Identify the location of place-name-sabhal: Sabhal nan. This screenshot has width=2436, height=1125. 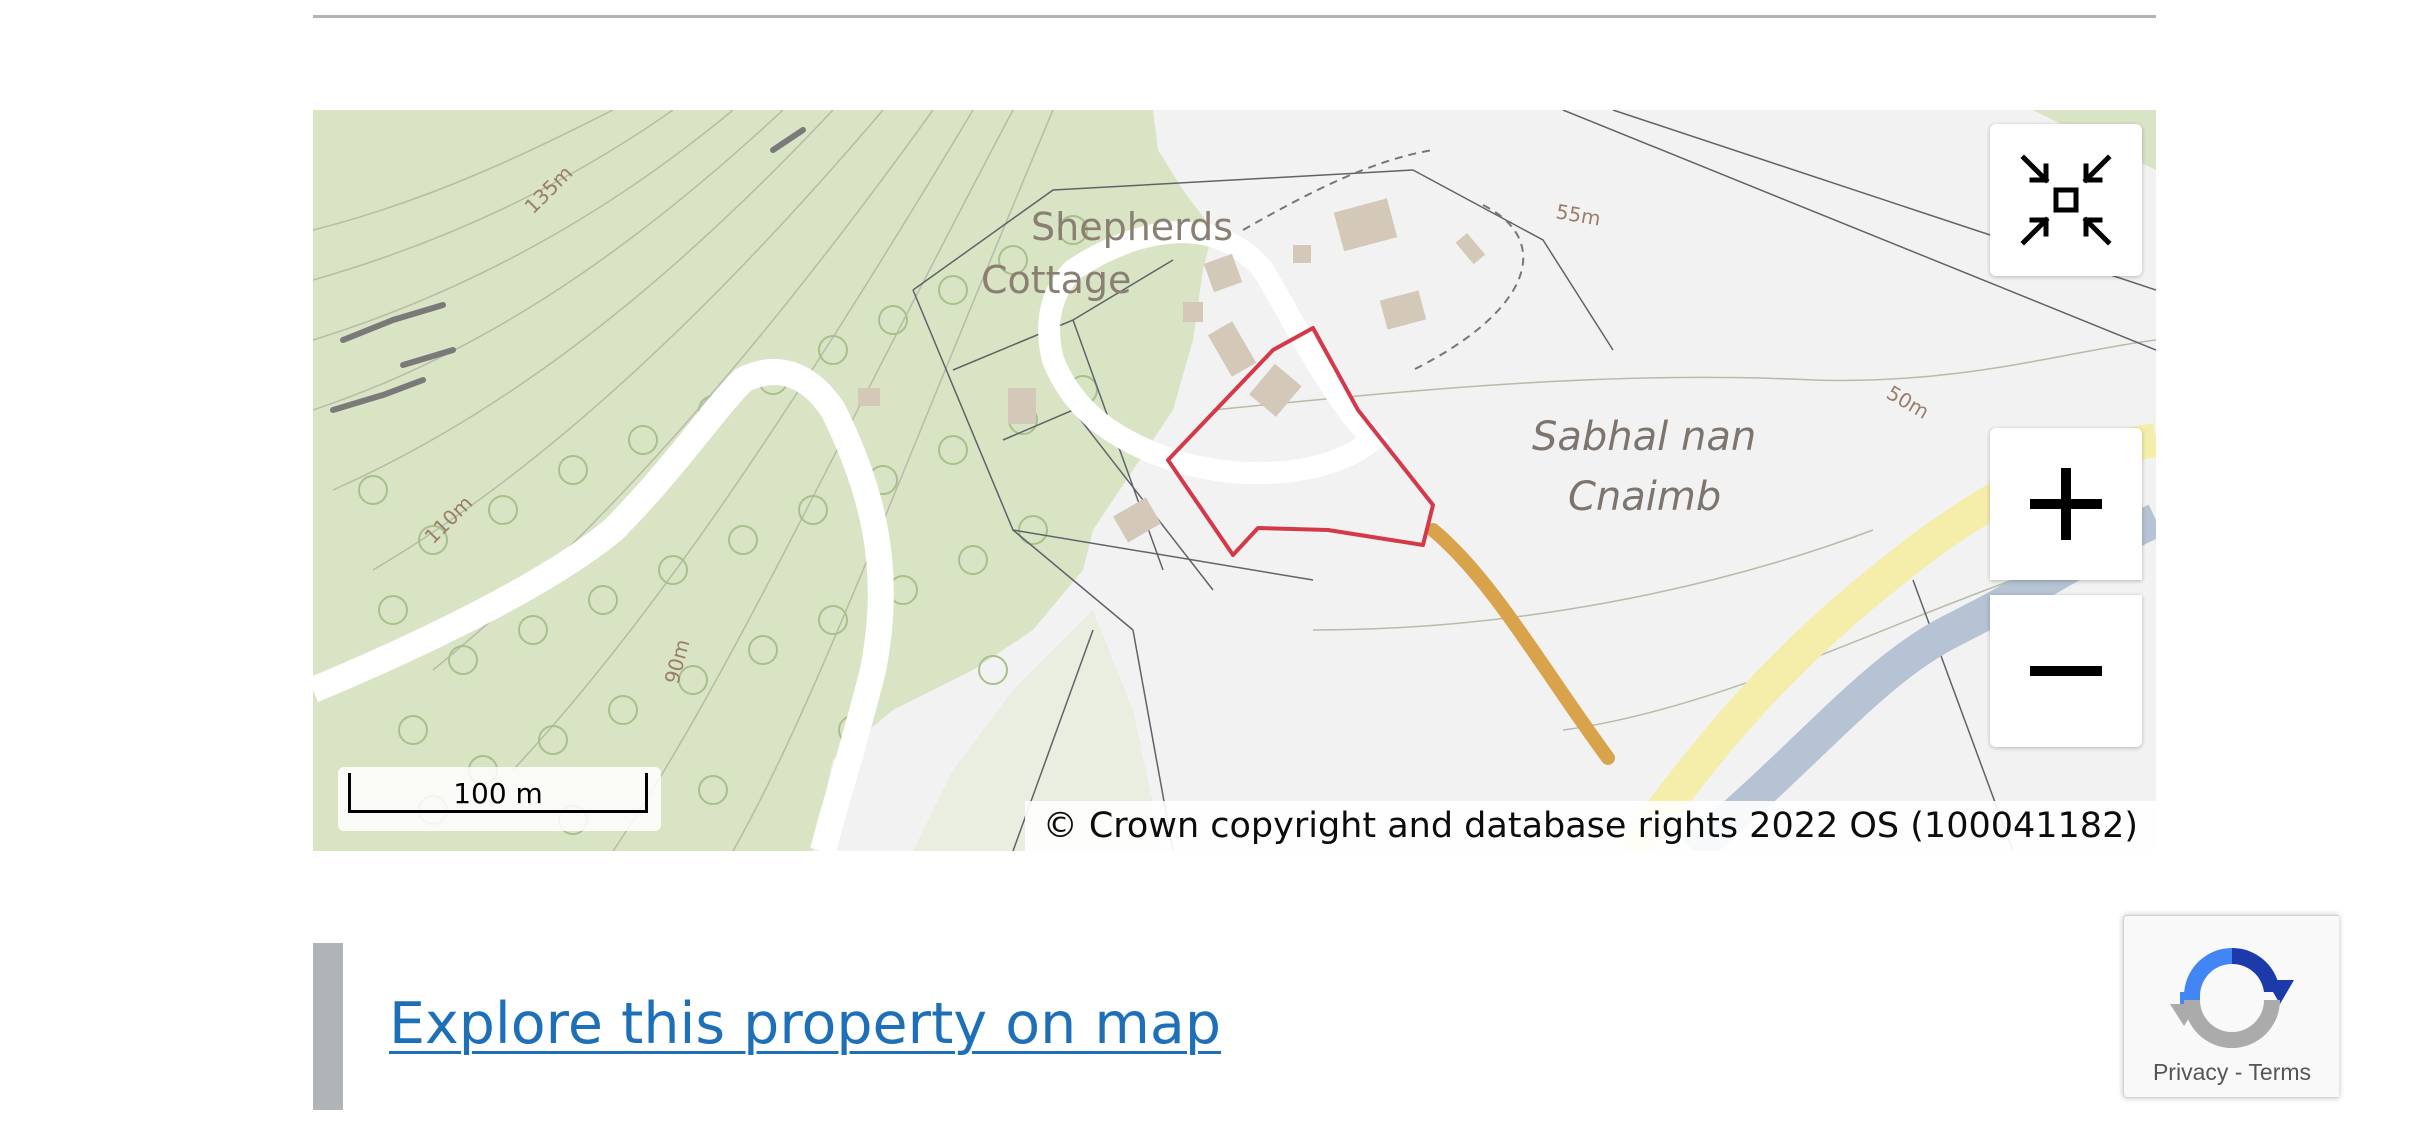
(1644, 437).